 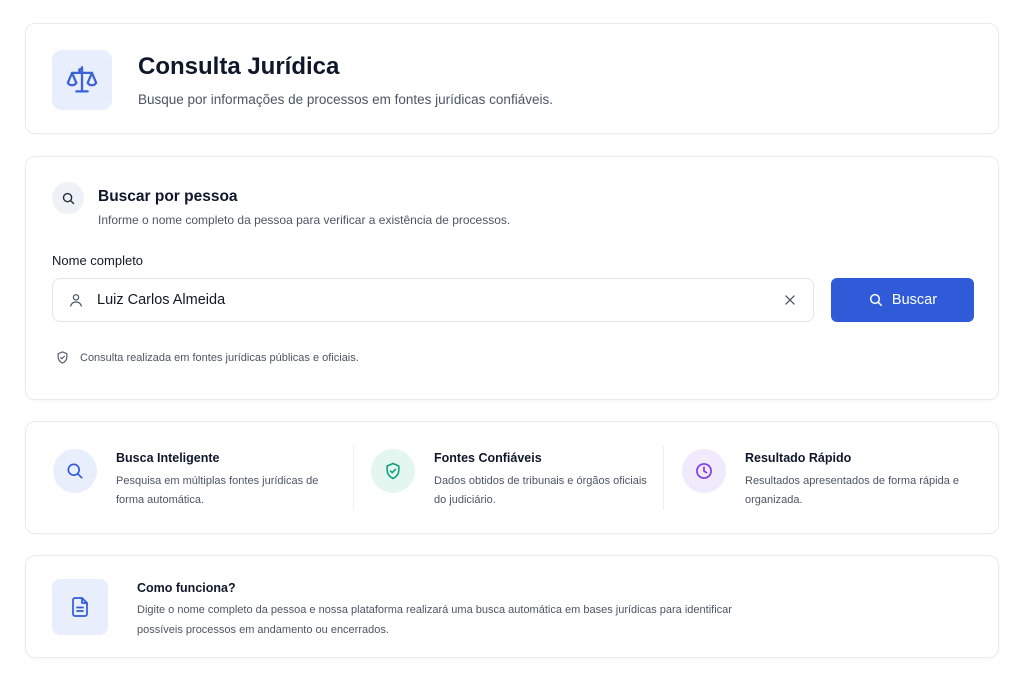 I want to click on how-it-works-title: Como funciona?, so click(x=186, y=588).